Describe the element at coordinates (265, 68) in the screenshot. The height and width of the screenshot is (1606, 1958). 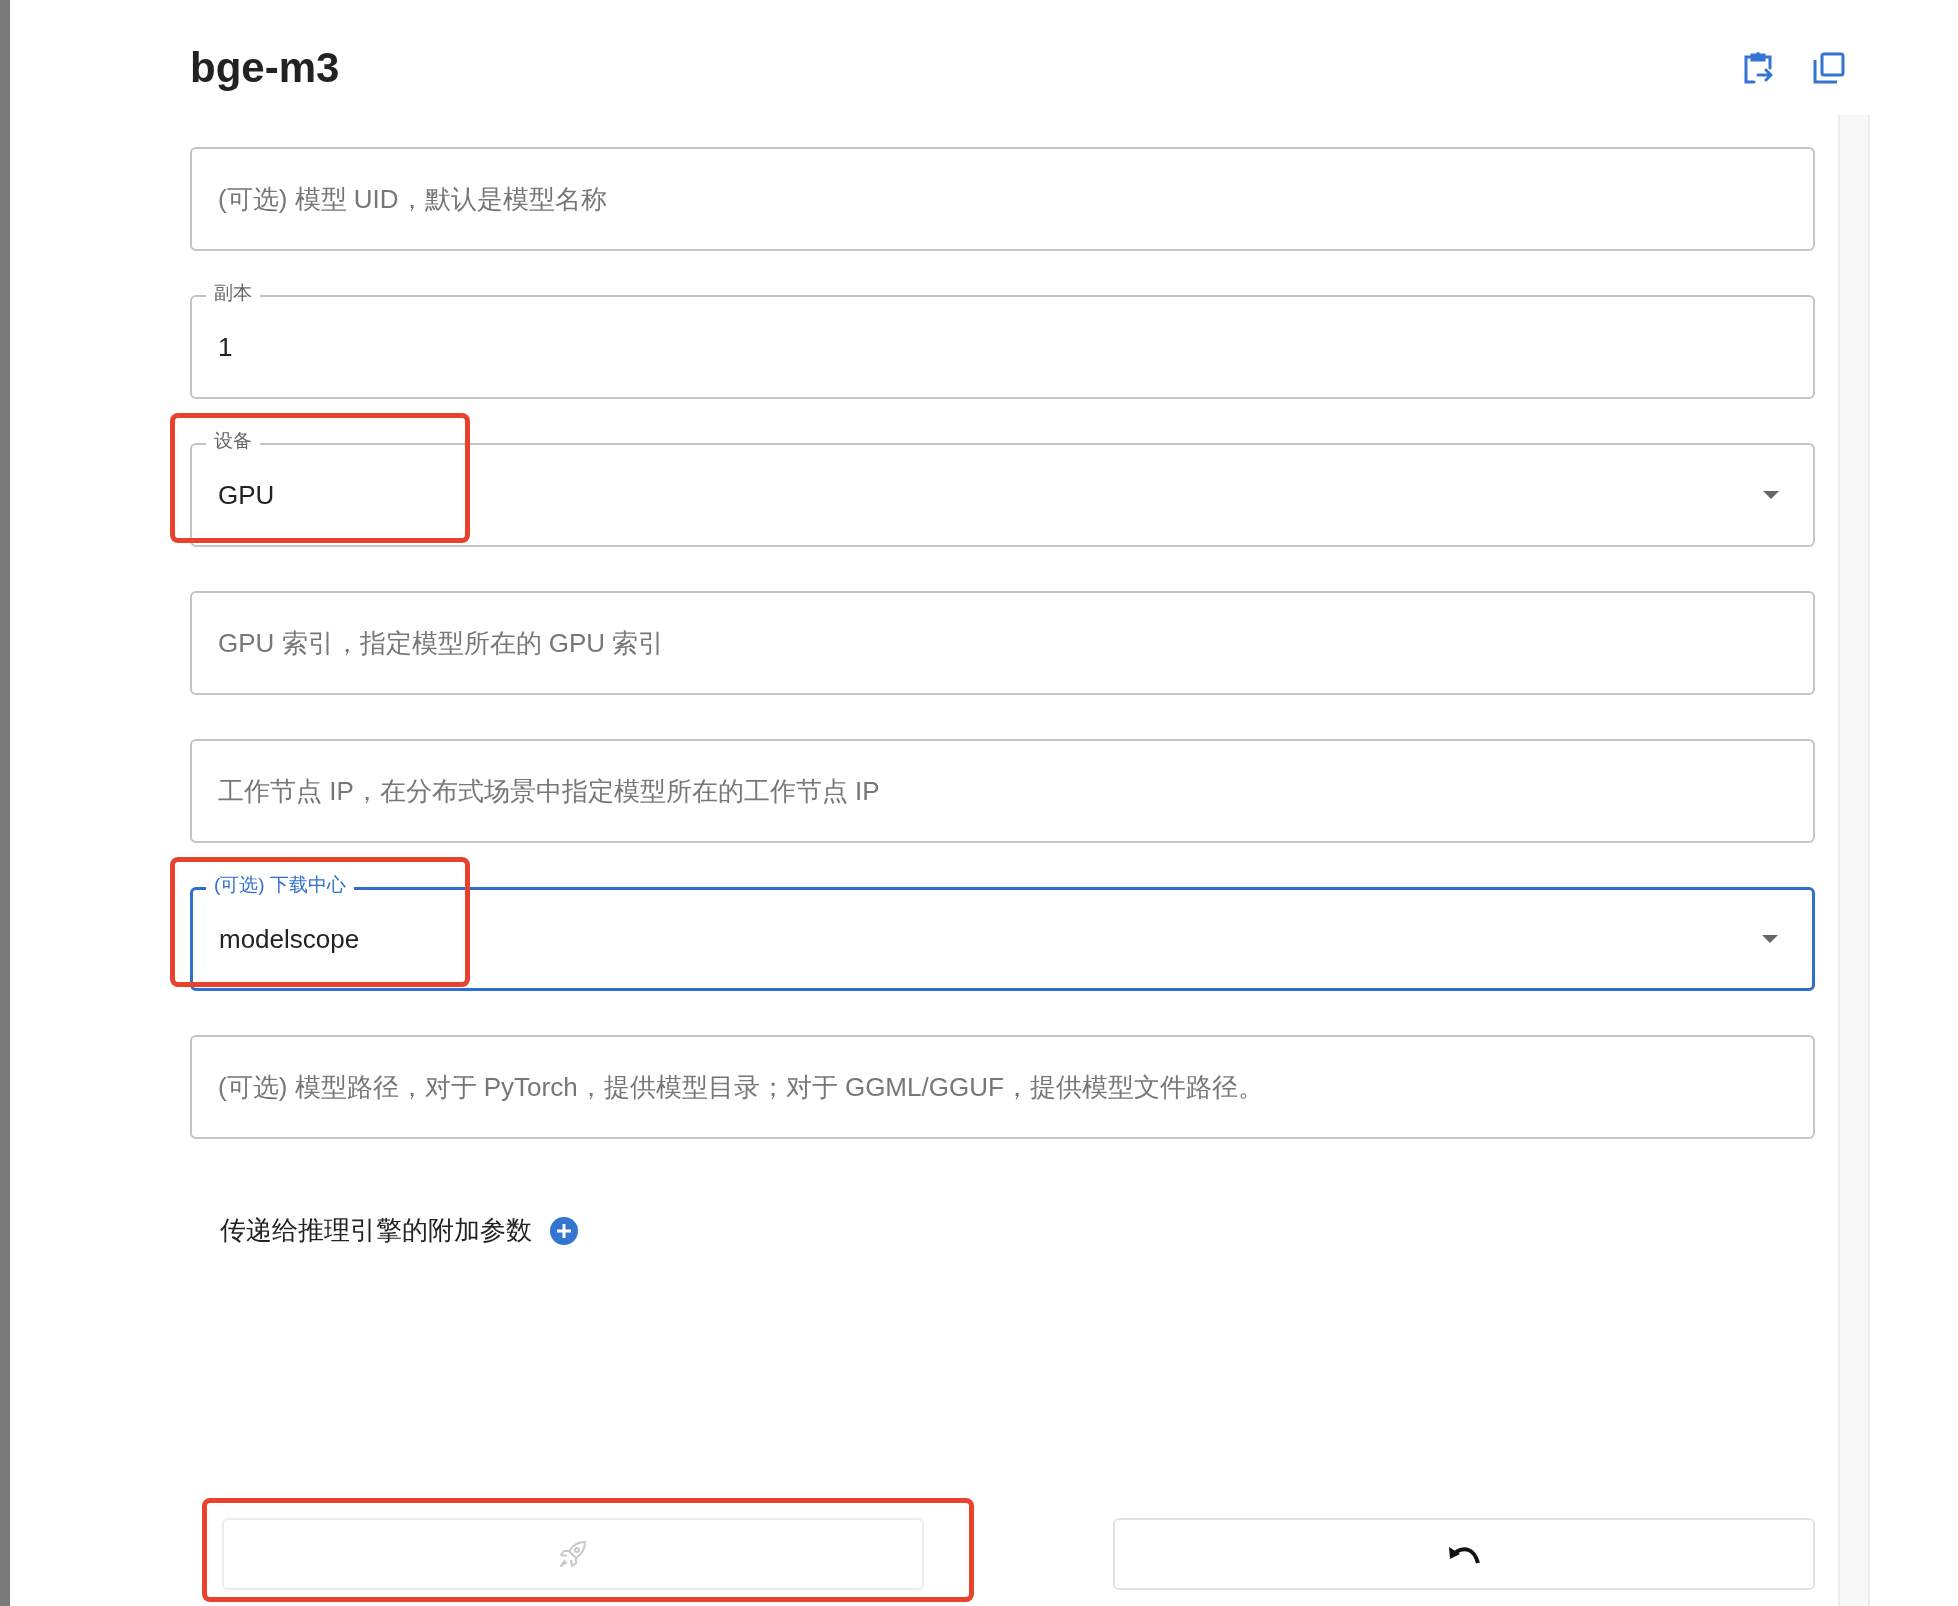
I see `model-title: bge-m3` at that location.